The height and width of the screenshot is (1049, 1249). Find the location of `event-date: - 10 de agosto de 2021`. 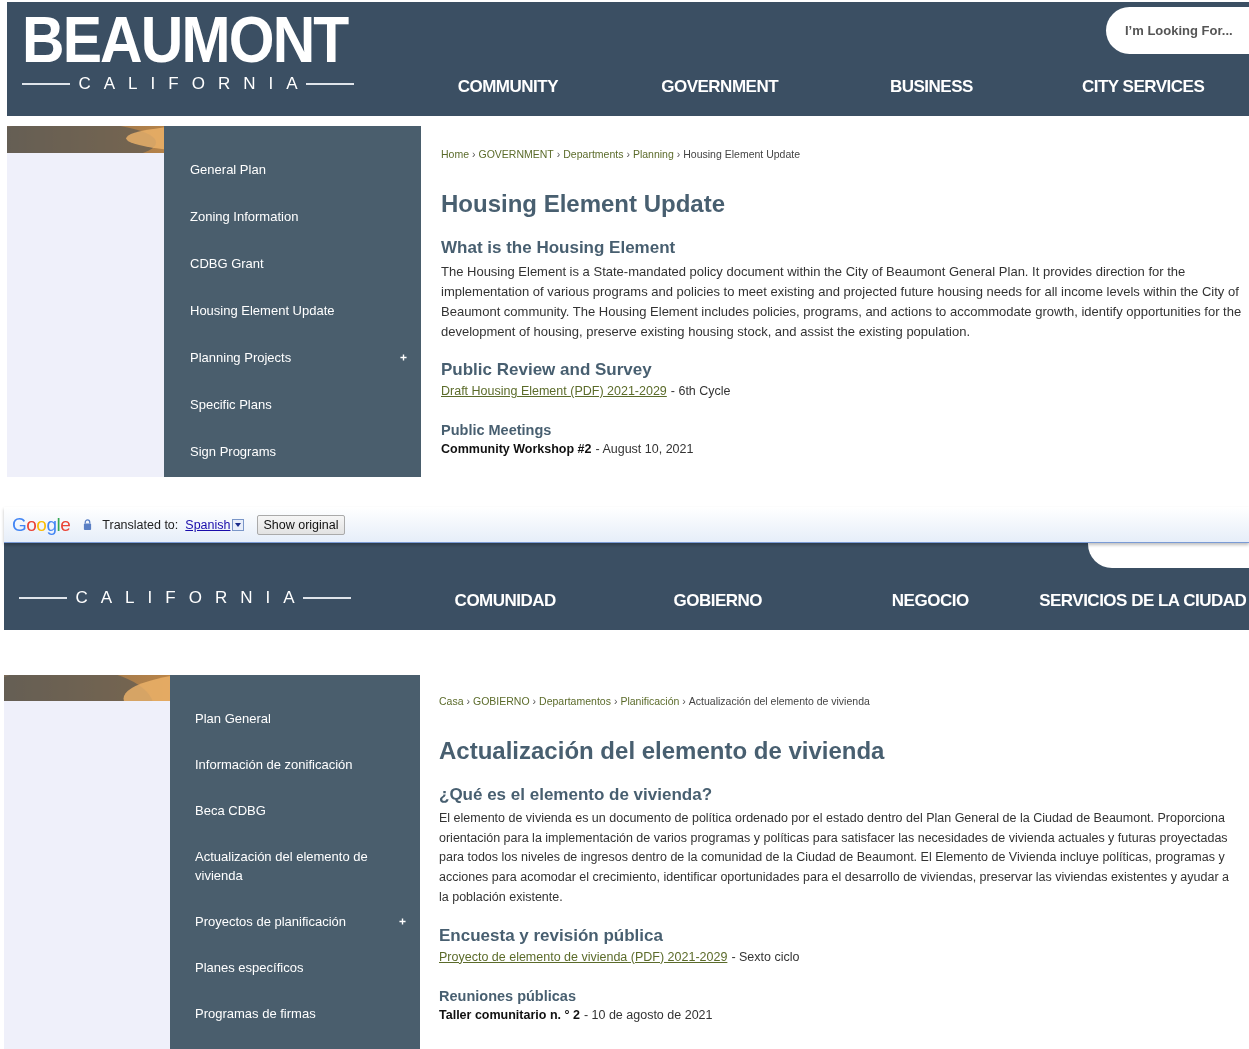

event-date: - 10 de agosto de 2021 is located at coordinates (648, 1014).